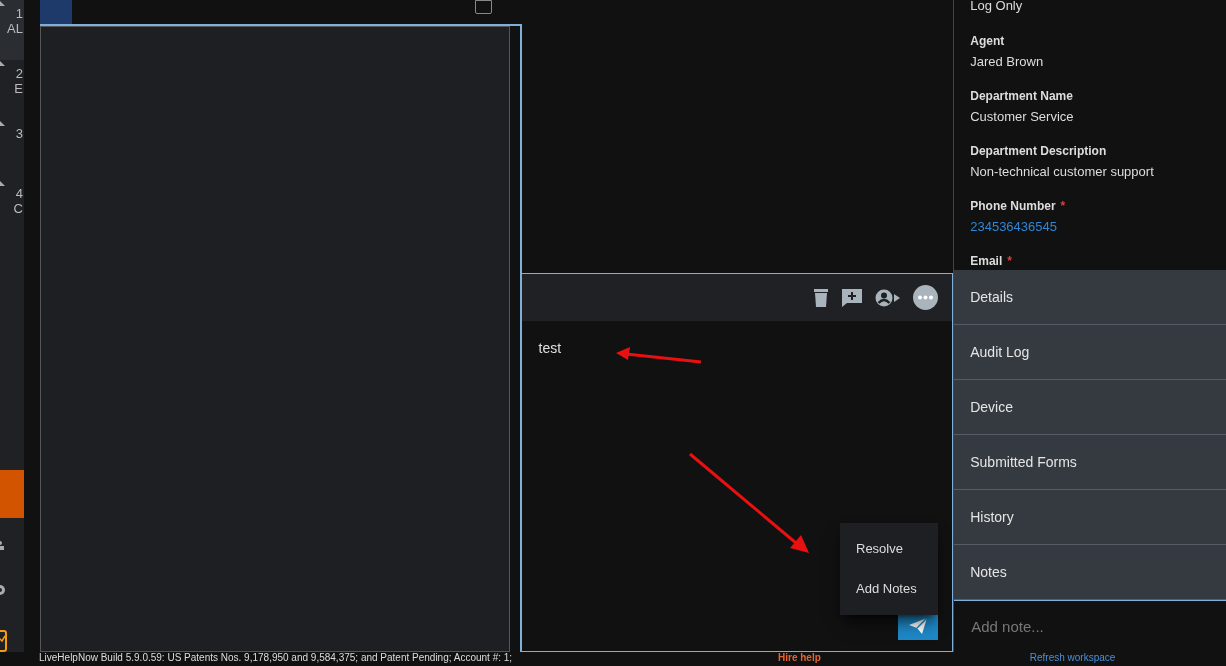 The image size is (1226, 666). What do you see at coordinates (19, 13) in the screenshot?
I see `item-number: 1` at bounding box center [19, 13].